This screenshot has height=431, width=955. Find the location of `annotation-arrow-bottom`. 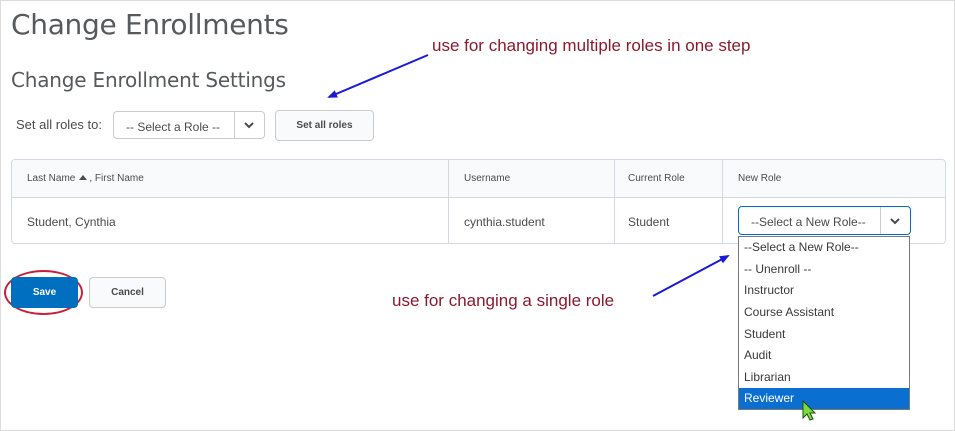

annotation-arrow-bottom is located at coordinates (691, 276).